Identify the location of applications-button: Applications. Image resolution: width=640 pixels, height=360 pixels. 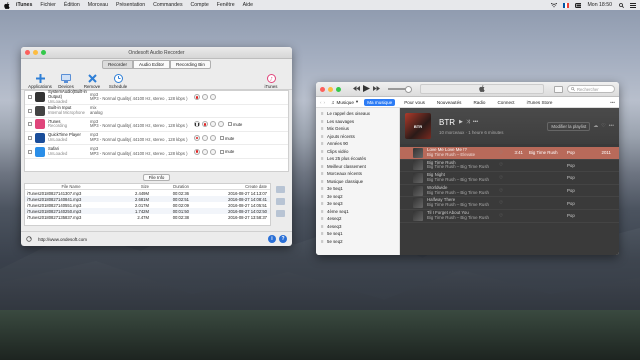
(40, 81).